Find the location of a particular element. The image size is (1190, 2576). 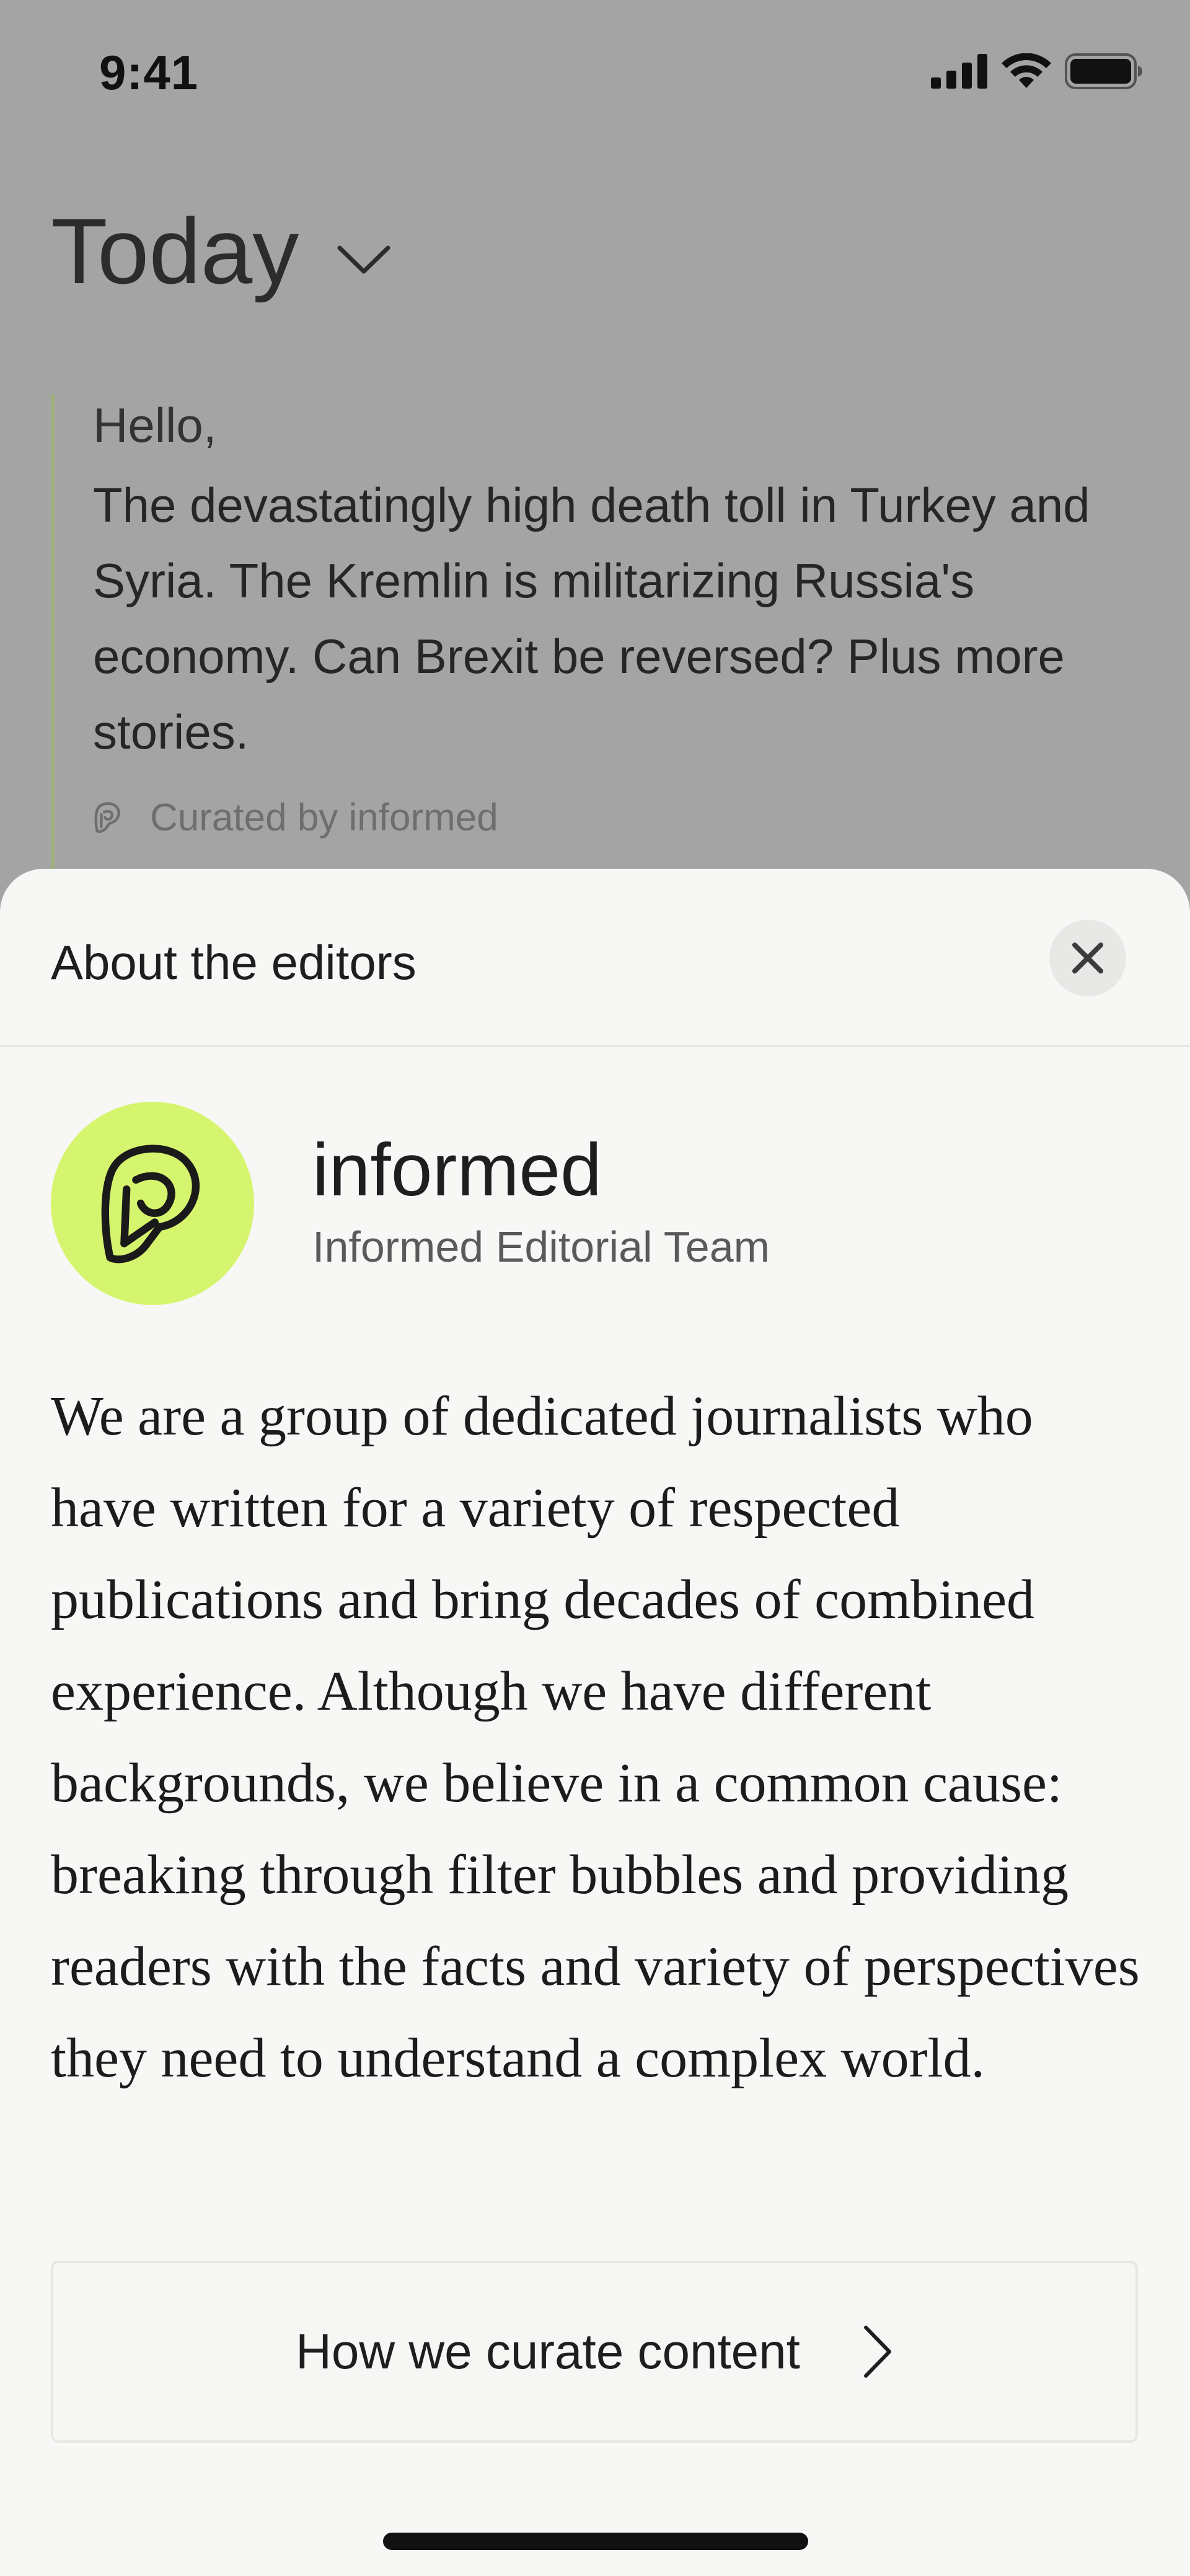

close-button is located at coordinates (1087, 958).